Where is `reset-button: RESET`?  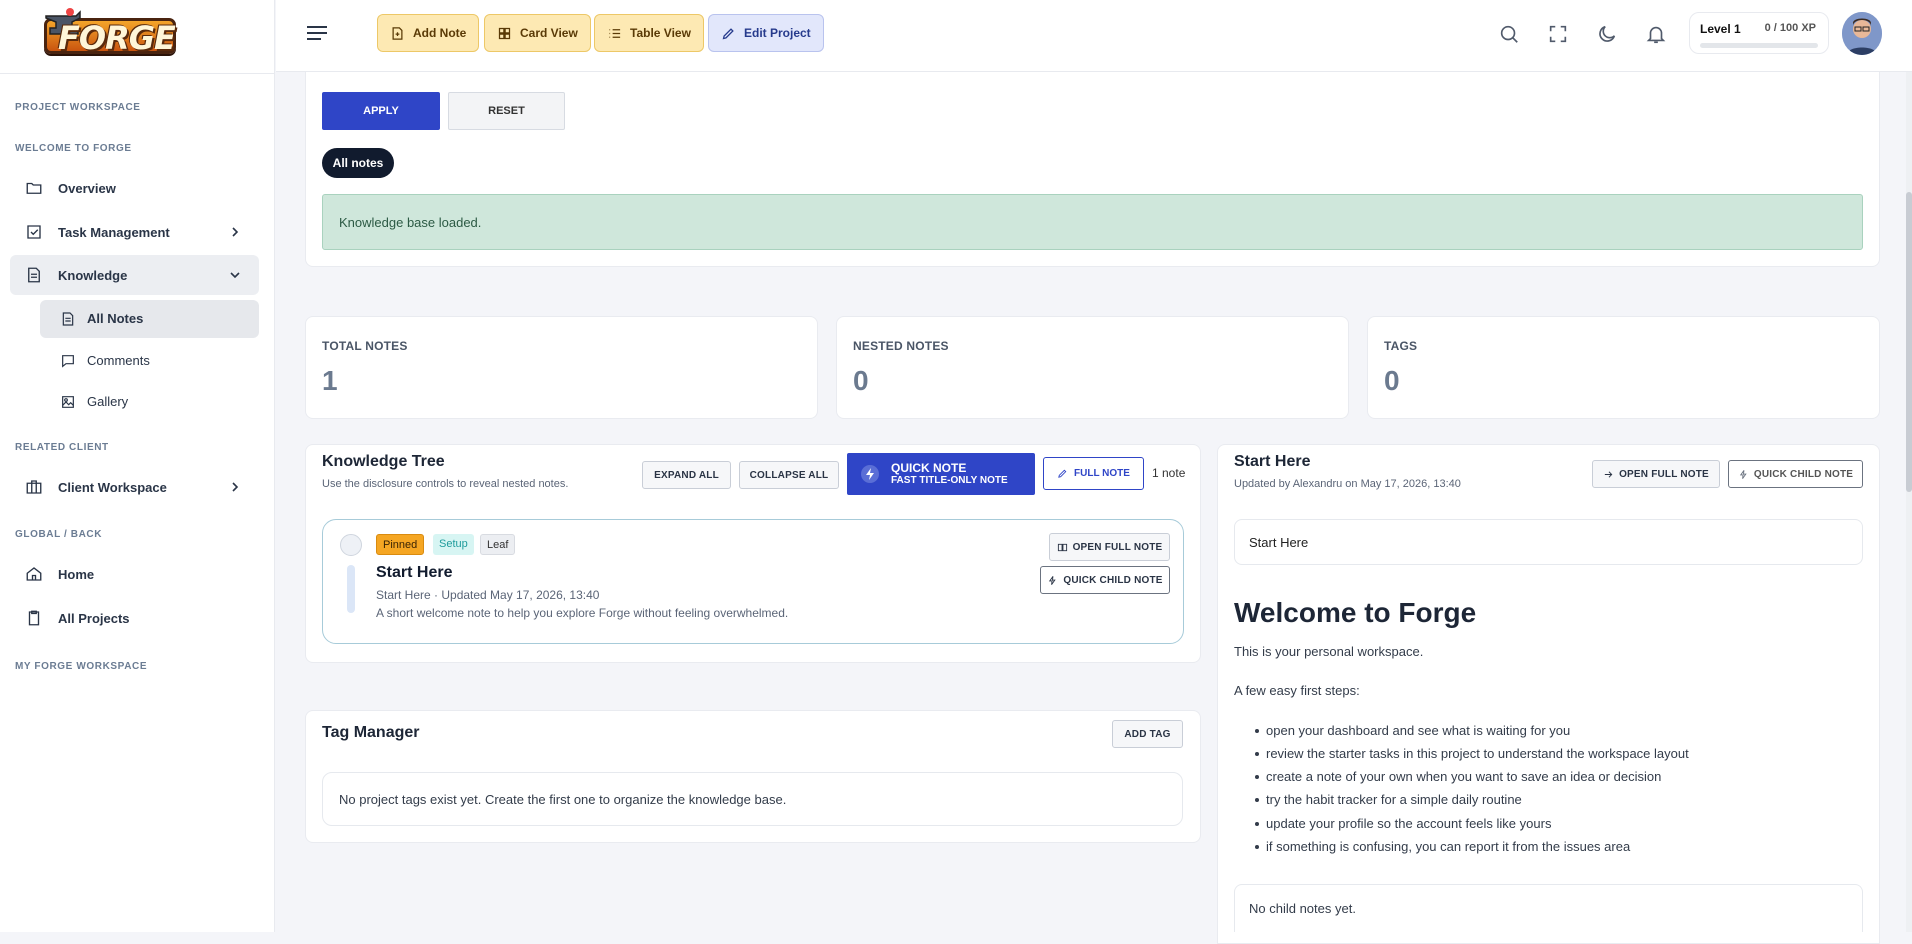
reset-button: RESET is located at coordinates (506, 111).